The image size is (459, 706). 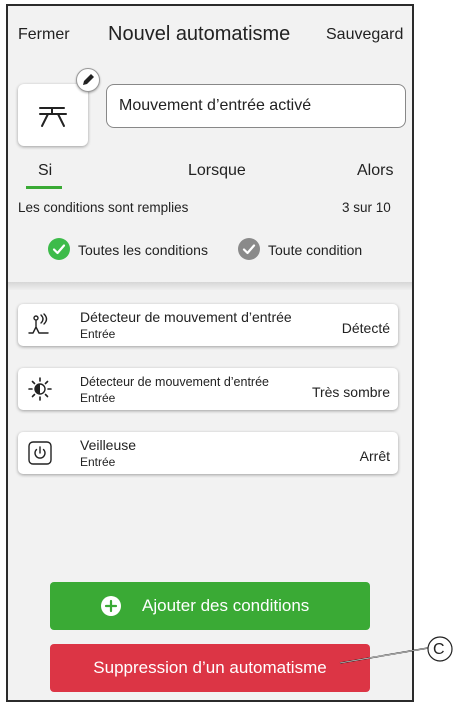 What do you see at coordinates (375, 171) in the screenshot?
I see `tab-alors: Alors` at bounding box center [375, 171].